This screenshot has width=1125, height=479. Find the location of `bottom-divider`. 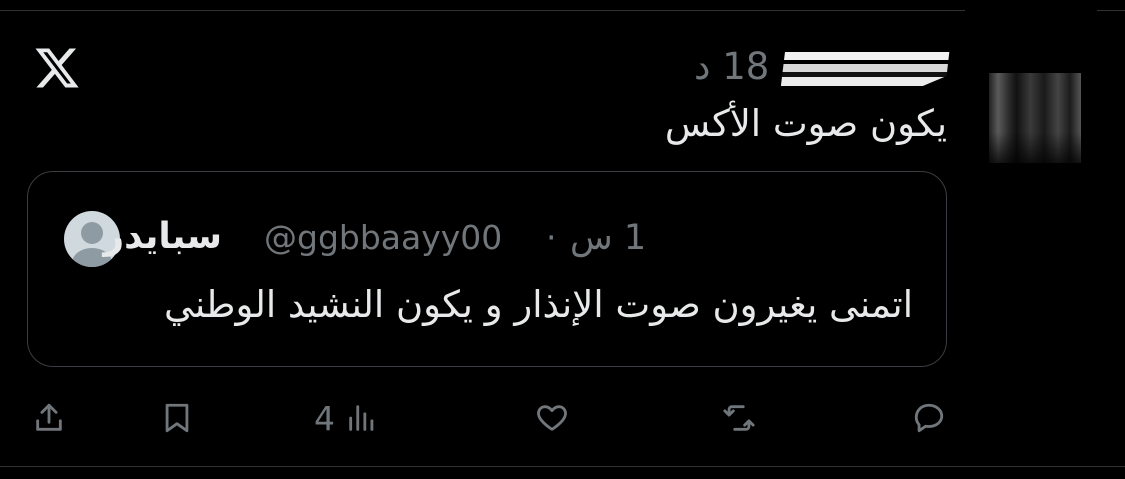

bottom-divider is located at coordinates (562, 466).